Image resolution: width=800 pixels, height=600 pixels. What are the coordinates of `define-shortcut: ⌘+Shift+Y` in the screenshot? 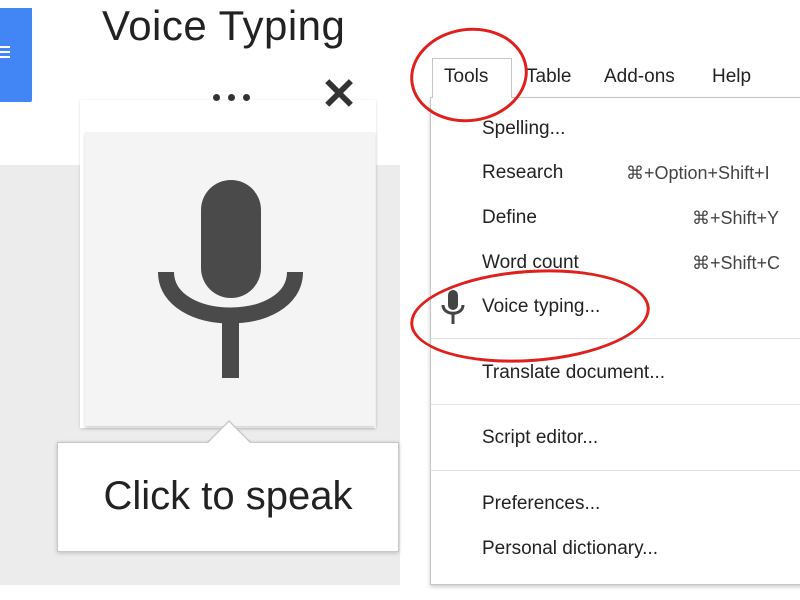 It's located at (736, 218).